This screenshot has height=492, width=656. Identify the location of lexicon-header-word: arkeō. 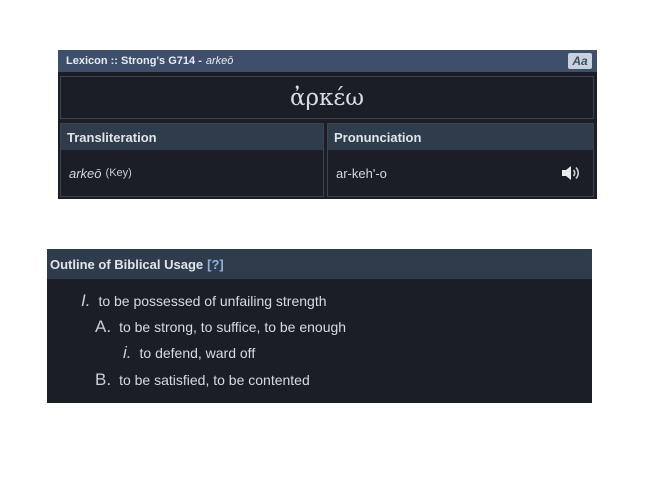
(219, 61).